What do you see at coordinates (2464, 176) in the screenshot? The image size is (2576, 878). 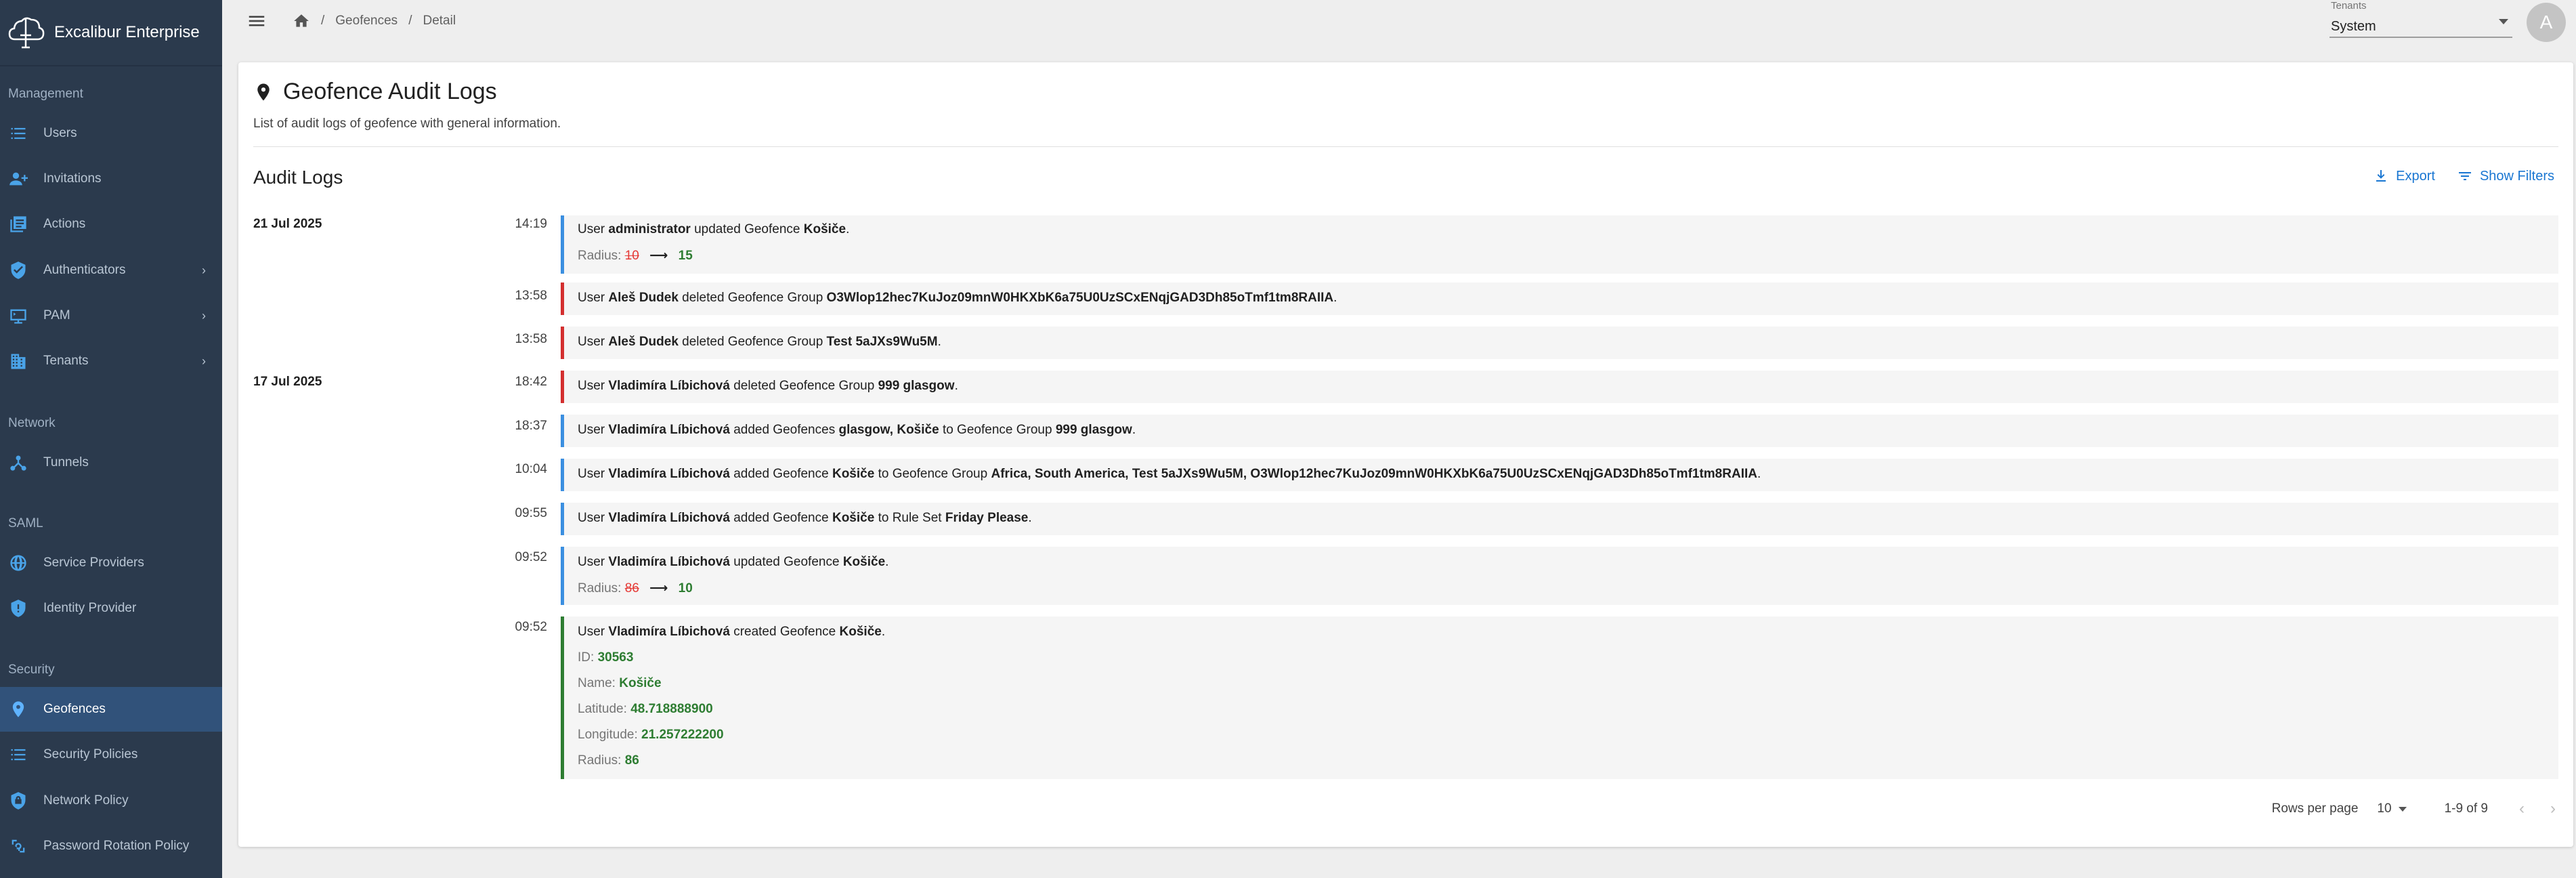 I see `filter-icon` at bounding box center [2464, 176].